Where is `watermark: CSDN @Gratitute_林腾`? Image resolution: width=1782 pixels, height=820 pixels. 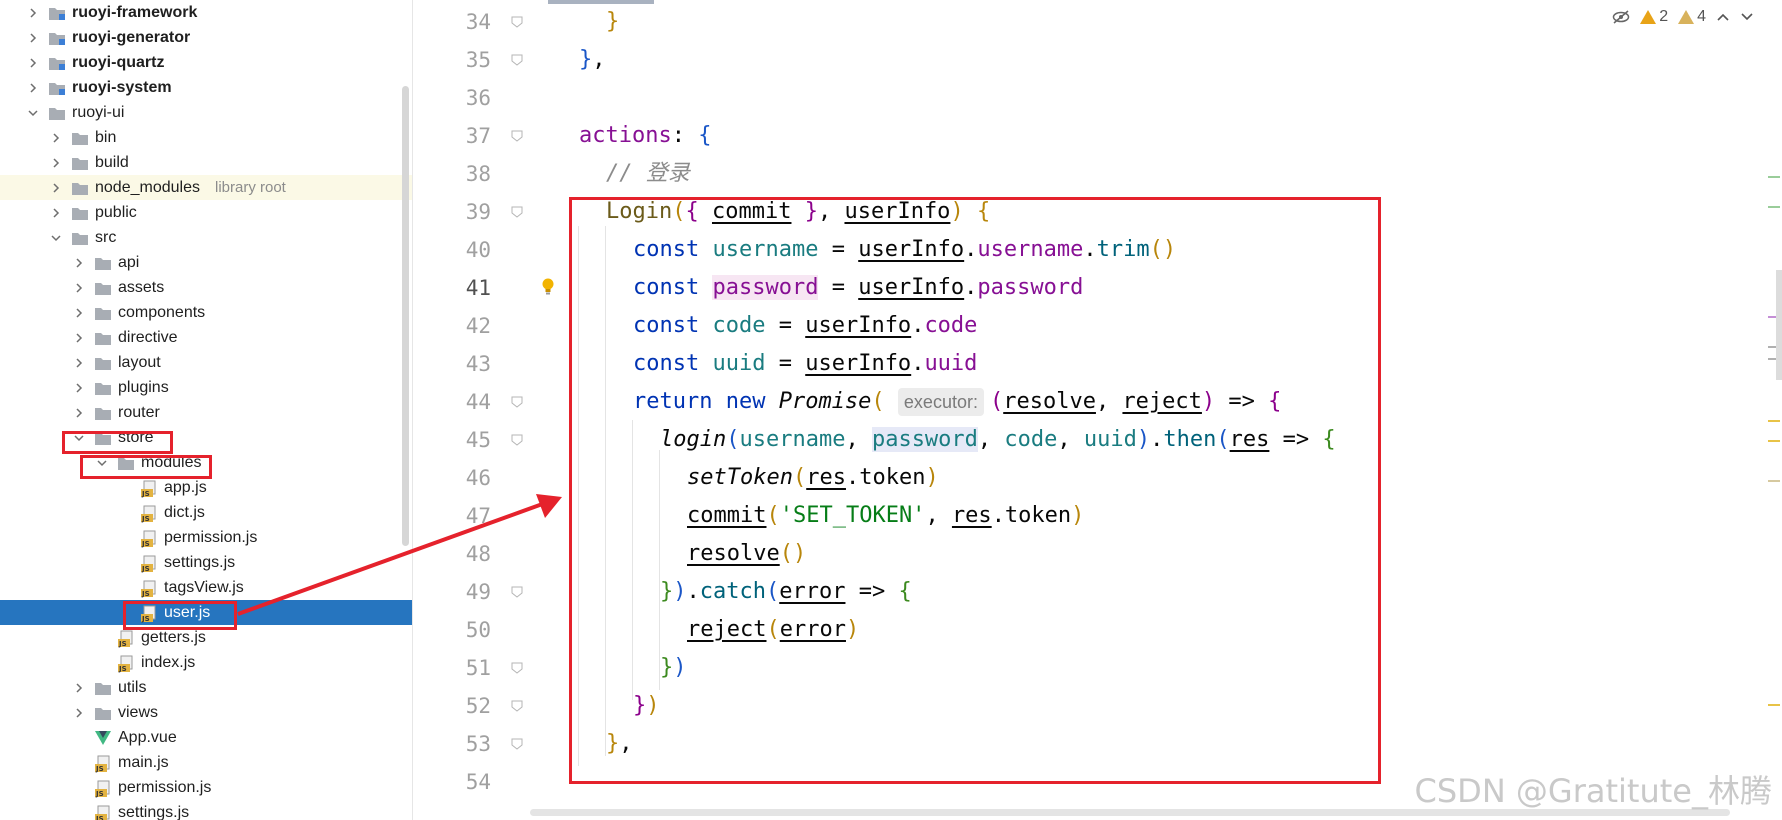
watermark: CSDN @Gratitute_林腾 is located at coordinates (1593, 791).